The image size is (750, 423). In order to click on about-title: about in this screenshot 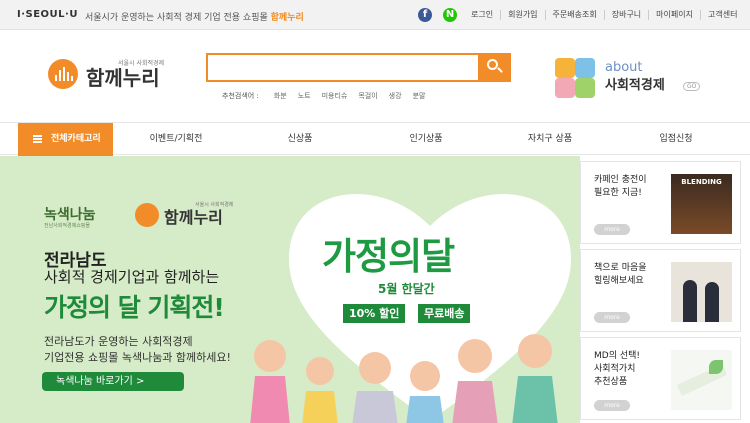, I will do `click(624, 67)`.